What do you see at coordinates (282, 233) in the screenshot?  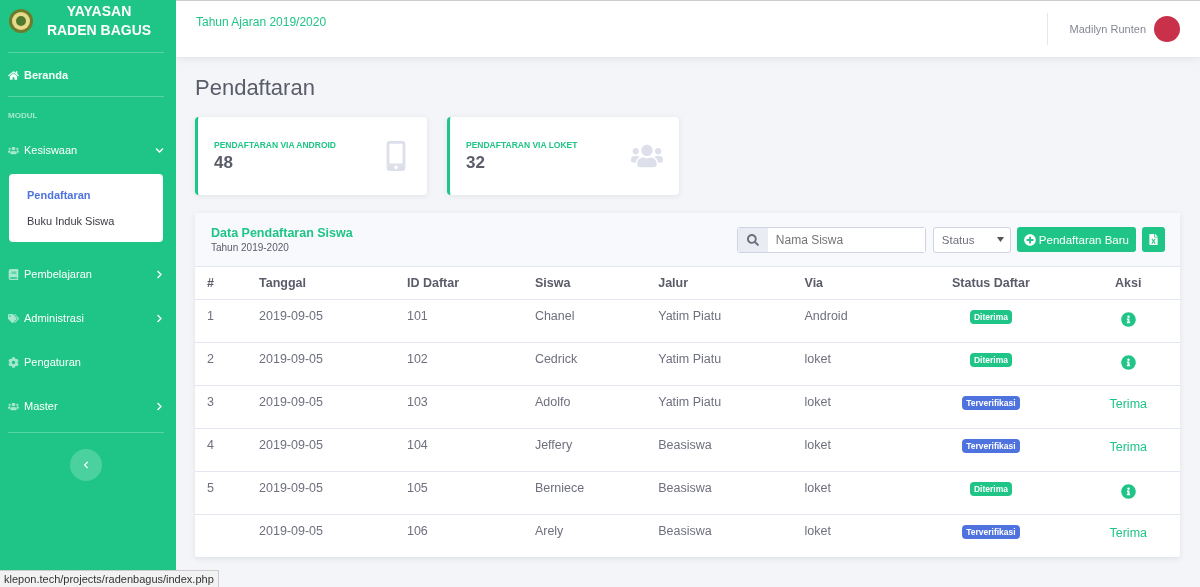 I see `card-title: Data Pendaftaran Siswa` at bounding box center [282, 233].